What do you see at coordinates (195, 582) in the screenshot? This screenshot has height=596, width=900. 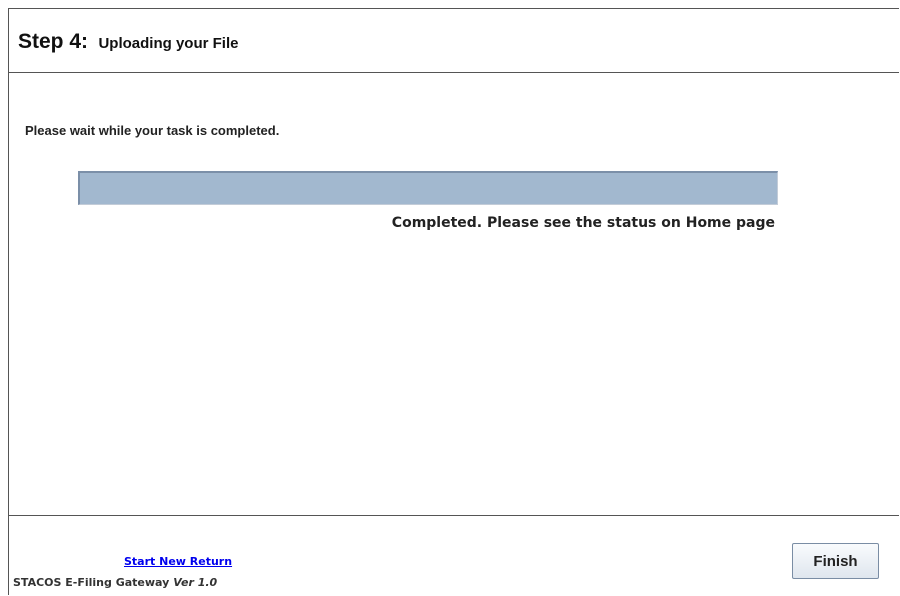 I see `app-version: Ver 1.0` at bounding box center [195, 582].